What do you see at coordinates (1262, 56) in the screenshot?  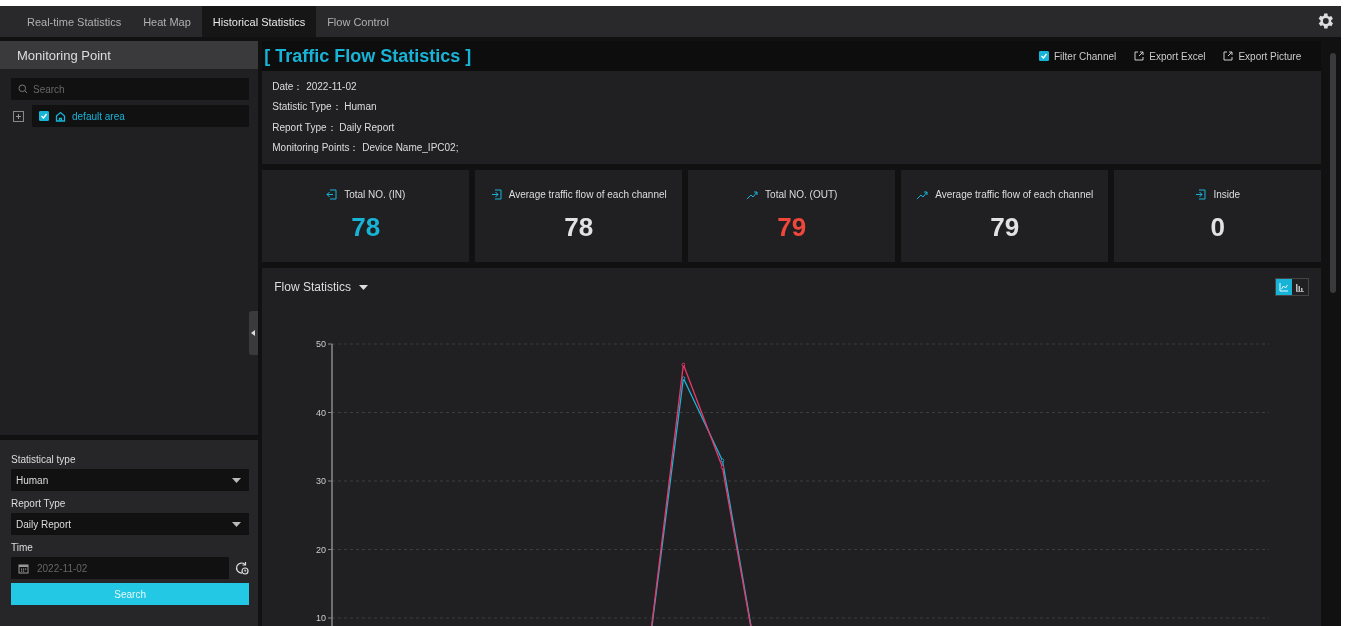 I see `export-link: Export Picture` at bounding box center [1262, 56].